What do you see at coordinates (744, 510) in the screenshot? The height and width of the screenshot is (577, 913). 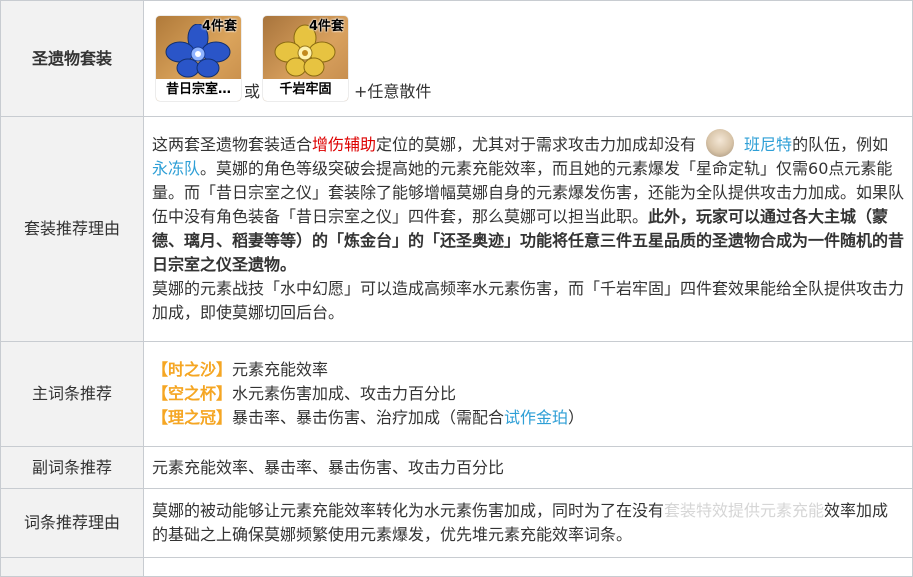 I see `watermark-overlap-text: 套装特效提供元素充能` at bounding box center [744, 510].